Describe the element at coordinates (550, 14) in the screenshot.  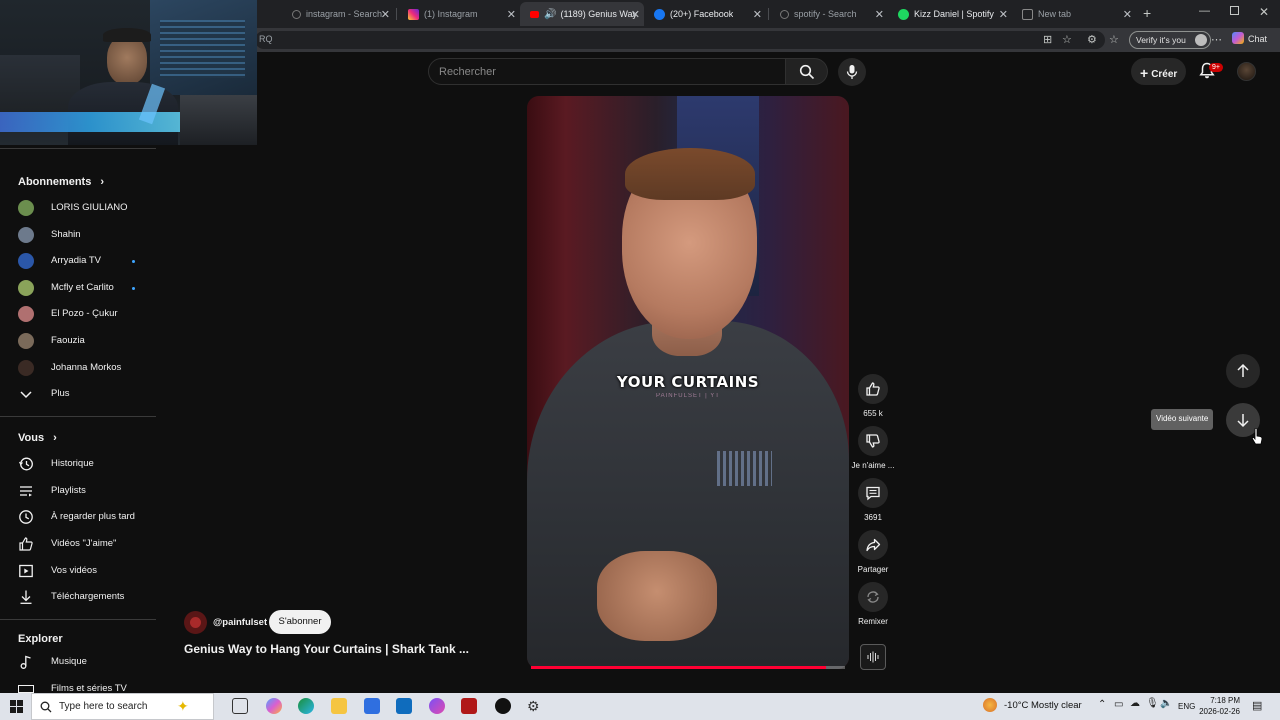
I see `speaker-icon: 🔊` at that location.